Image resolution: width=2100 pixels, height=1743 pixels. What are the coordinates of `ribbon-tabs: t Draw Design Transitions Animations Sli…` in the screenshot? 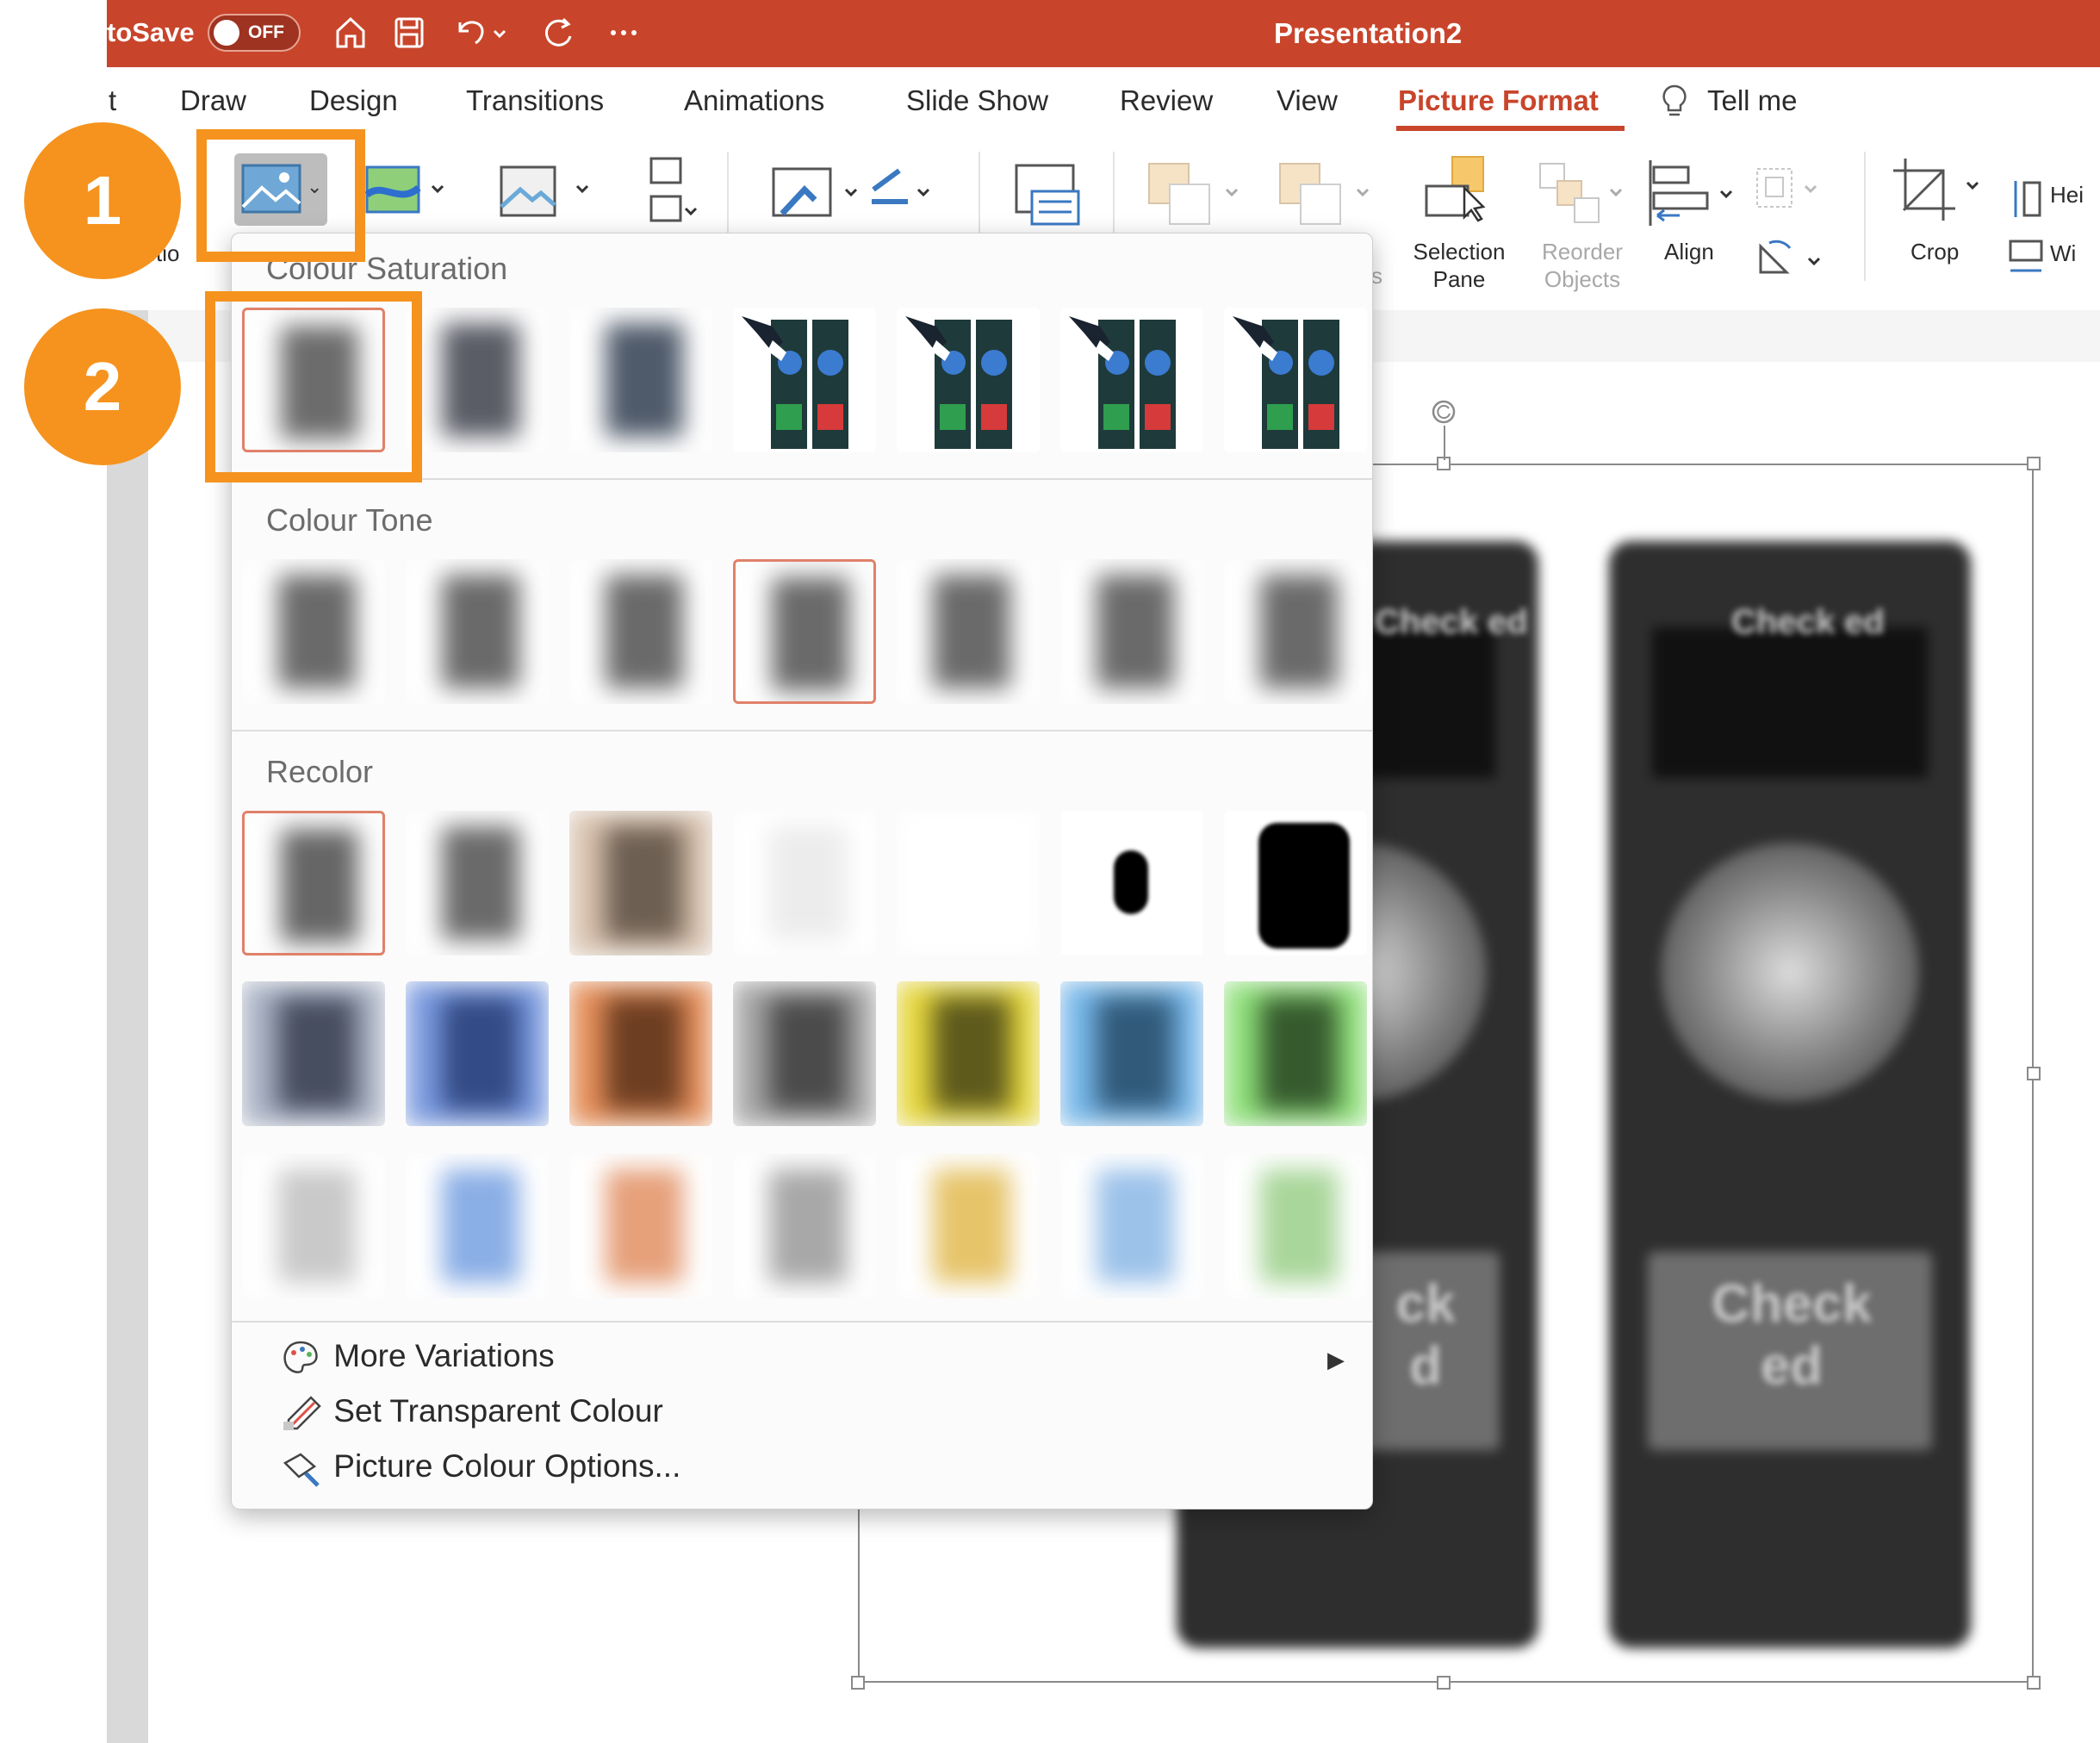 It's located at (1103, 100).